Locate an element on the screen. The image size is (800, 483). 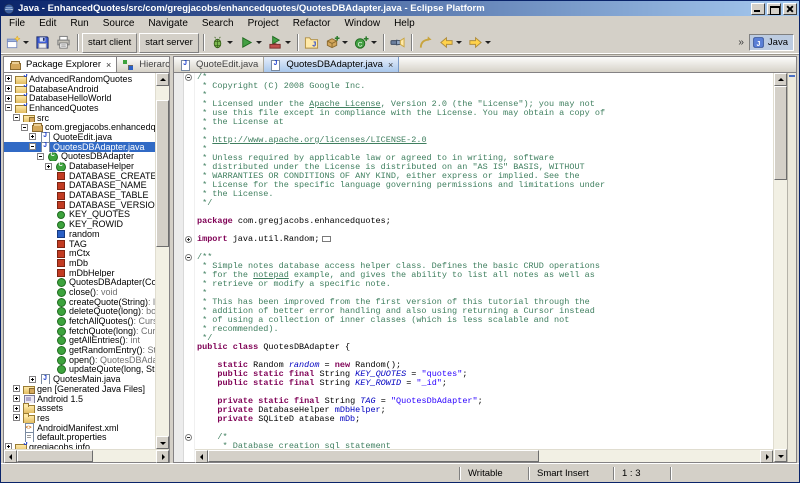
tree-item: src is located at coordinates (79, 118).